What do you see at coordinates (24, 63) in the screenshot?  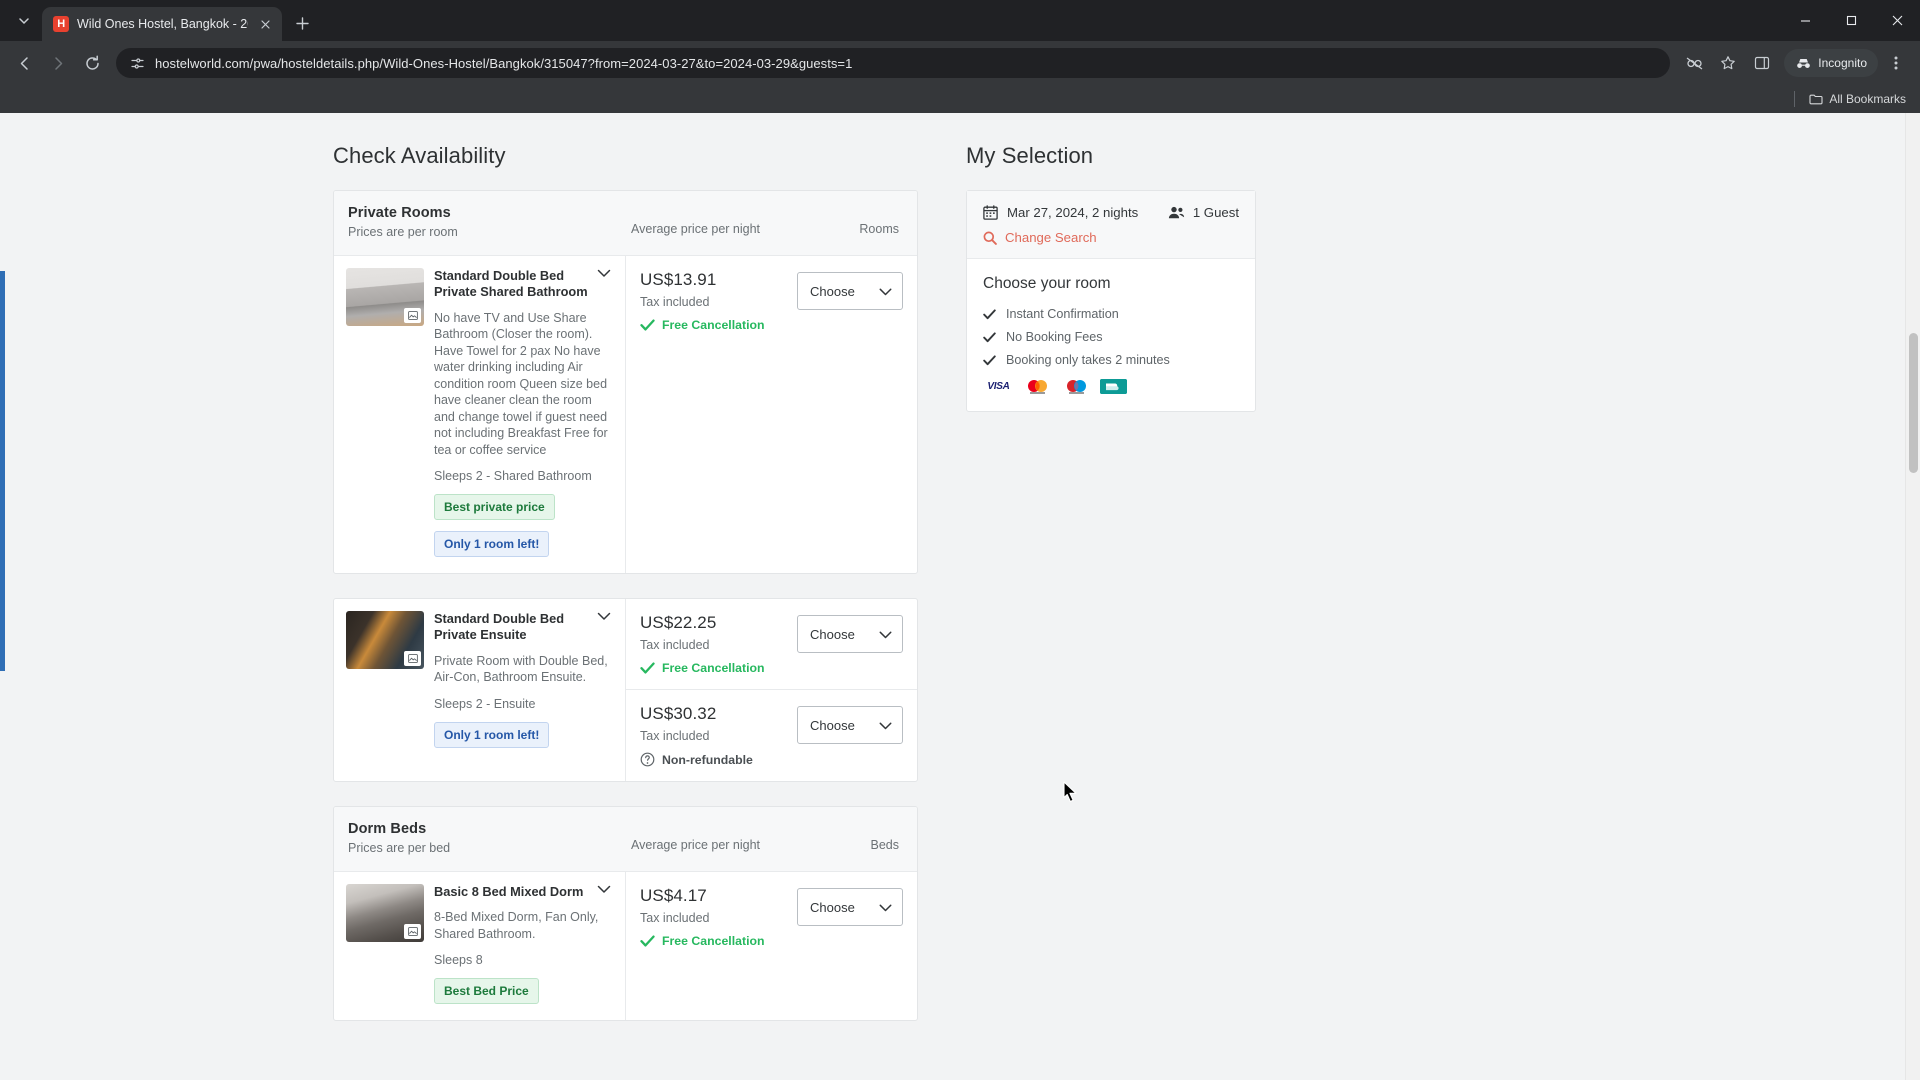 I see `back-icon` at bounding box center [24, 63].